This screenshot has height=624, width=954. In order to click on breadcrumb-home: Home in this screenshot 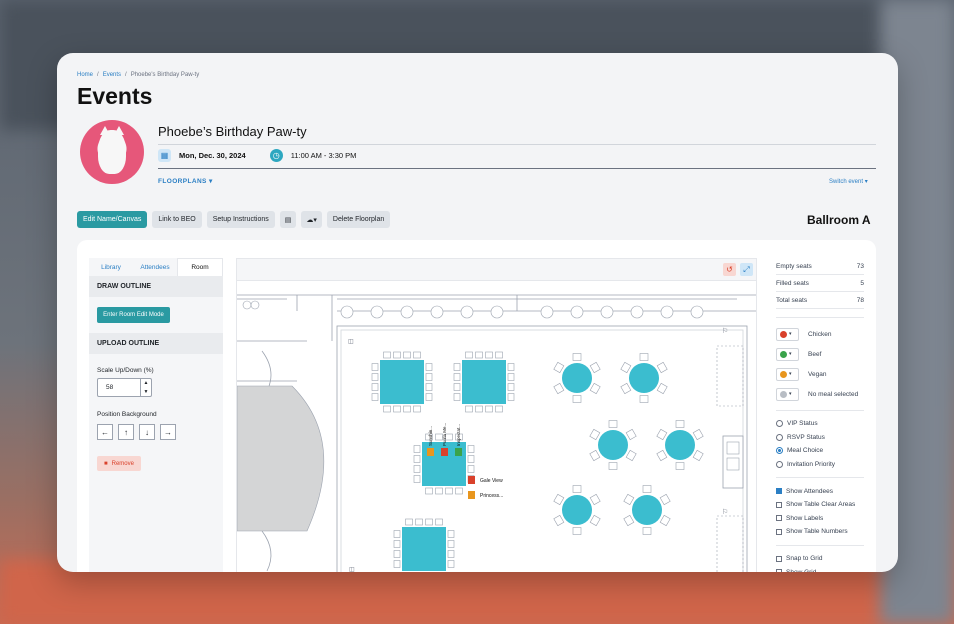, I will do `click(85, 75)`.